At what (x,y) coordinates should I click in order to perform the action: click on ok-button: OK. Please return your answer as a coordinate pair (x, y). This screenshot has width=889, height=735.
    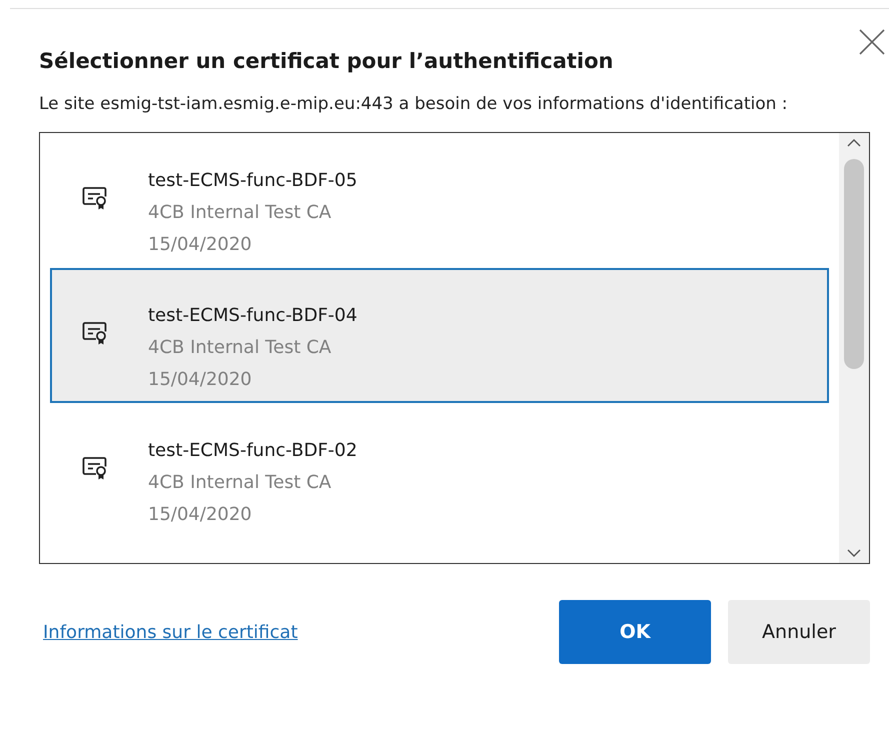
    Looking at the image, I should click on (635, 632).